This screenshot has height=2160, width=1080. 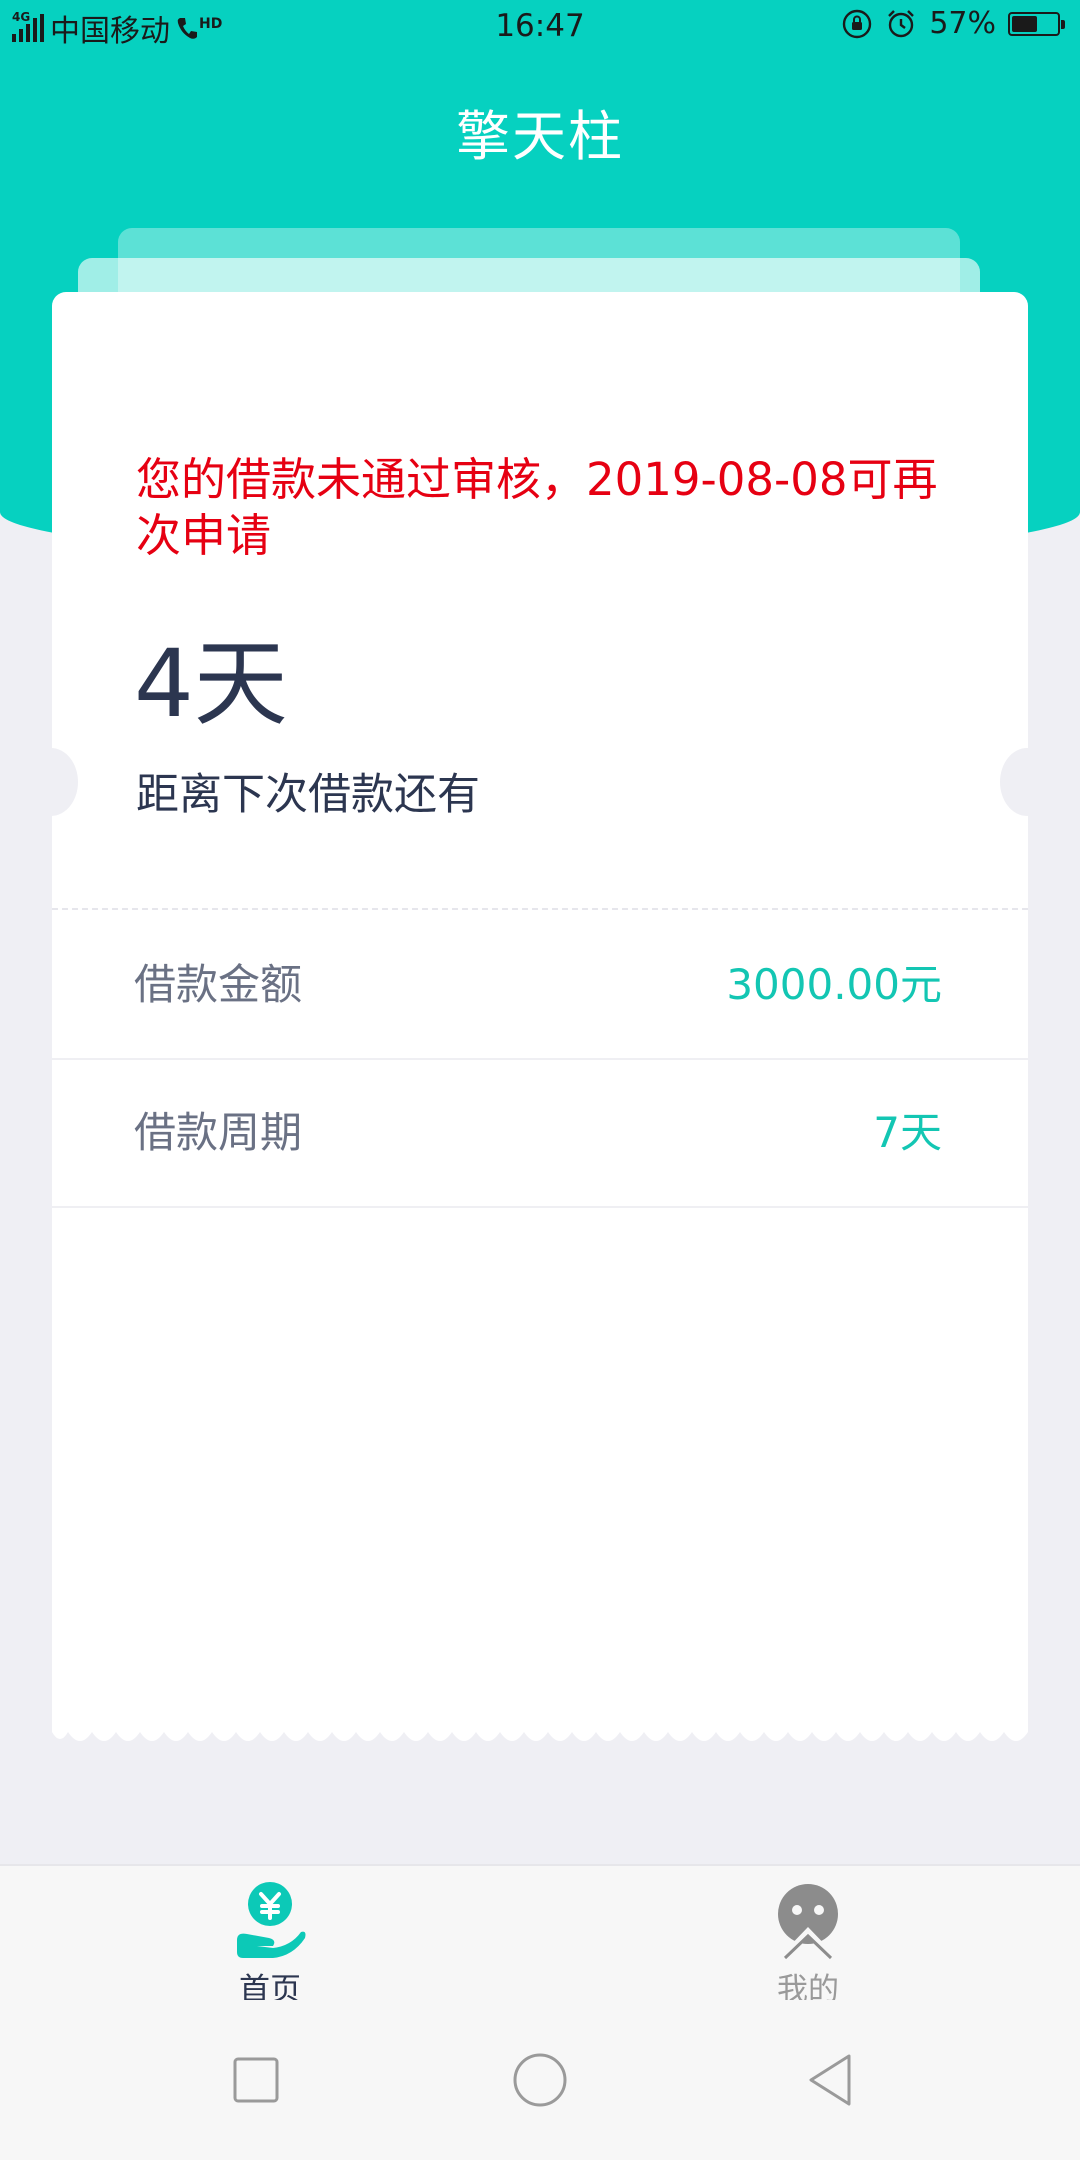 What do you see at coordinates (540, 136) in the screenshot?
I see `page-title: 擎天柱` at bounding box center [540, 136].